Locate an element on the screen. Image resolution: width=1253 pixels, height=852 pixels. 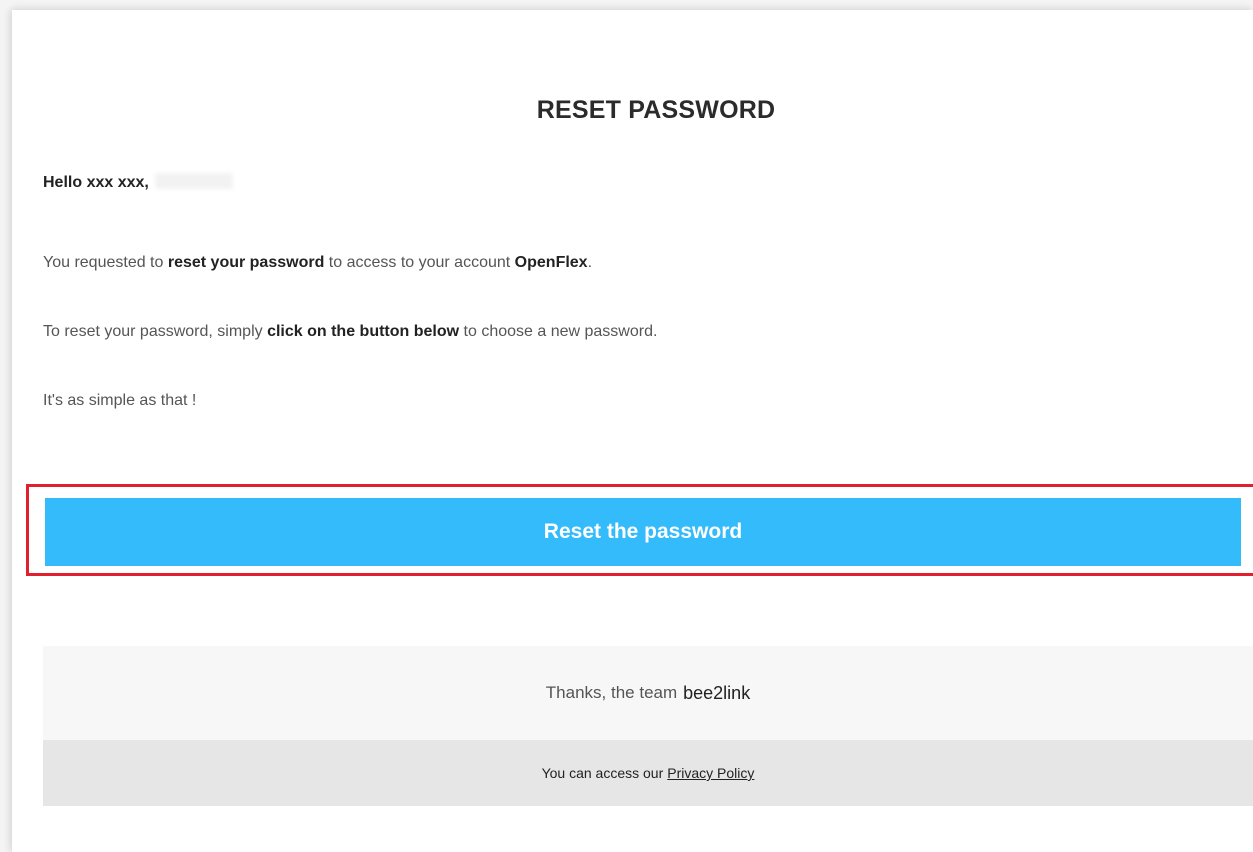
brand-name: bee2link is located at coordinates (717, 692).